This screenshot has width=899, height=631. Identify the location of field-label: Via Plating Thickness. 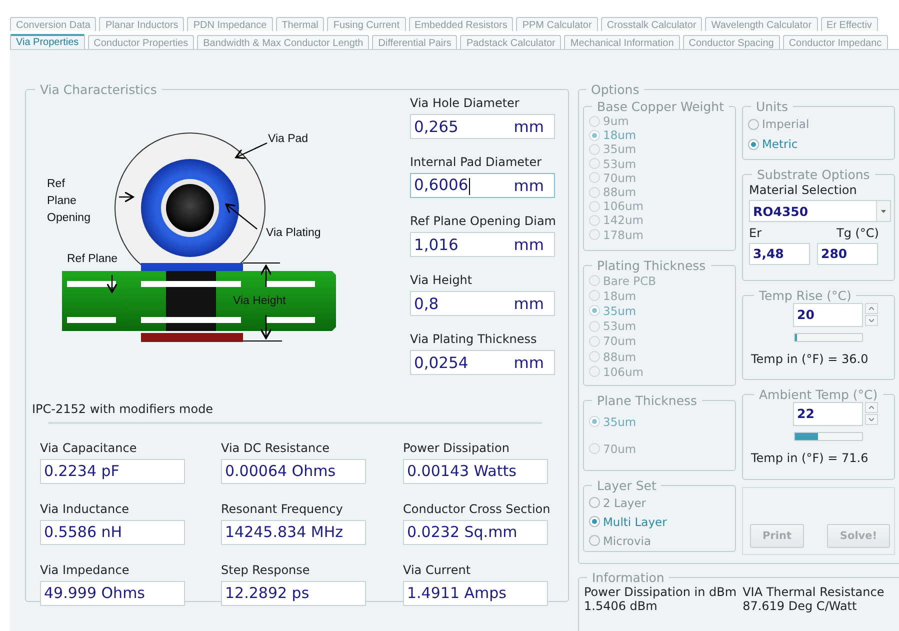
(474, 339).